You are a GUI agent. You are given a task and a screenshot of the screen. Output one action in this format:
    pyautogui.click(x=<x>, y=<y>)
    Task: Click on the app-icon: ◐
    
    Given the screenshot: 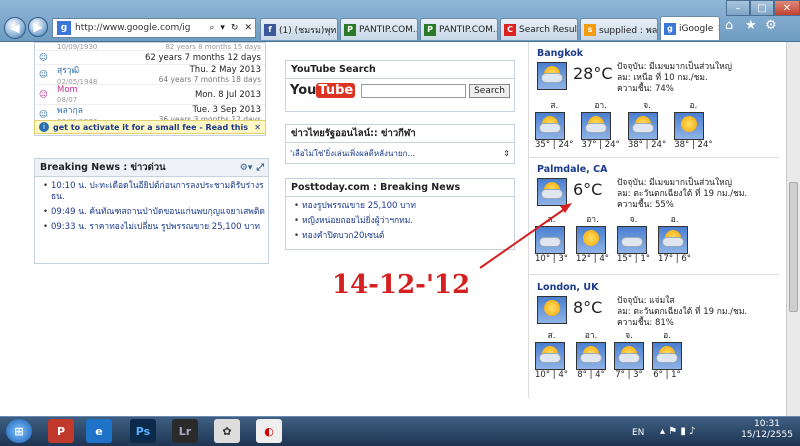 What is the action you would take?
    pyautogui.click(x=269, y=431)
    